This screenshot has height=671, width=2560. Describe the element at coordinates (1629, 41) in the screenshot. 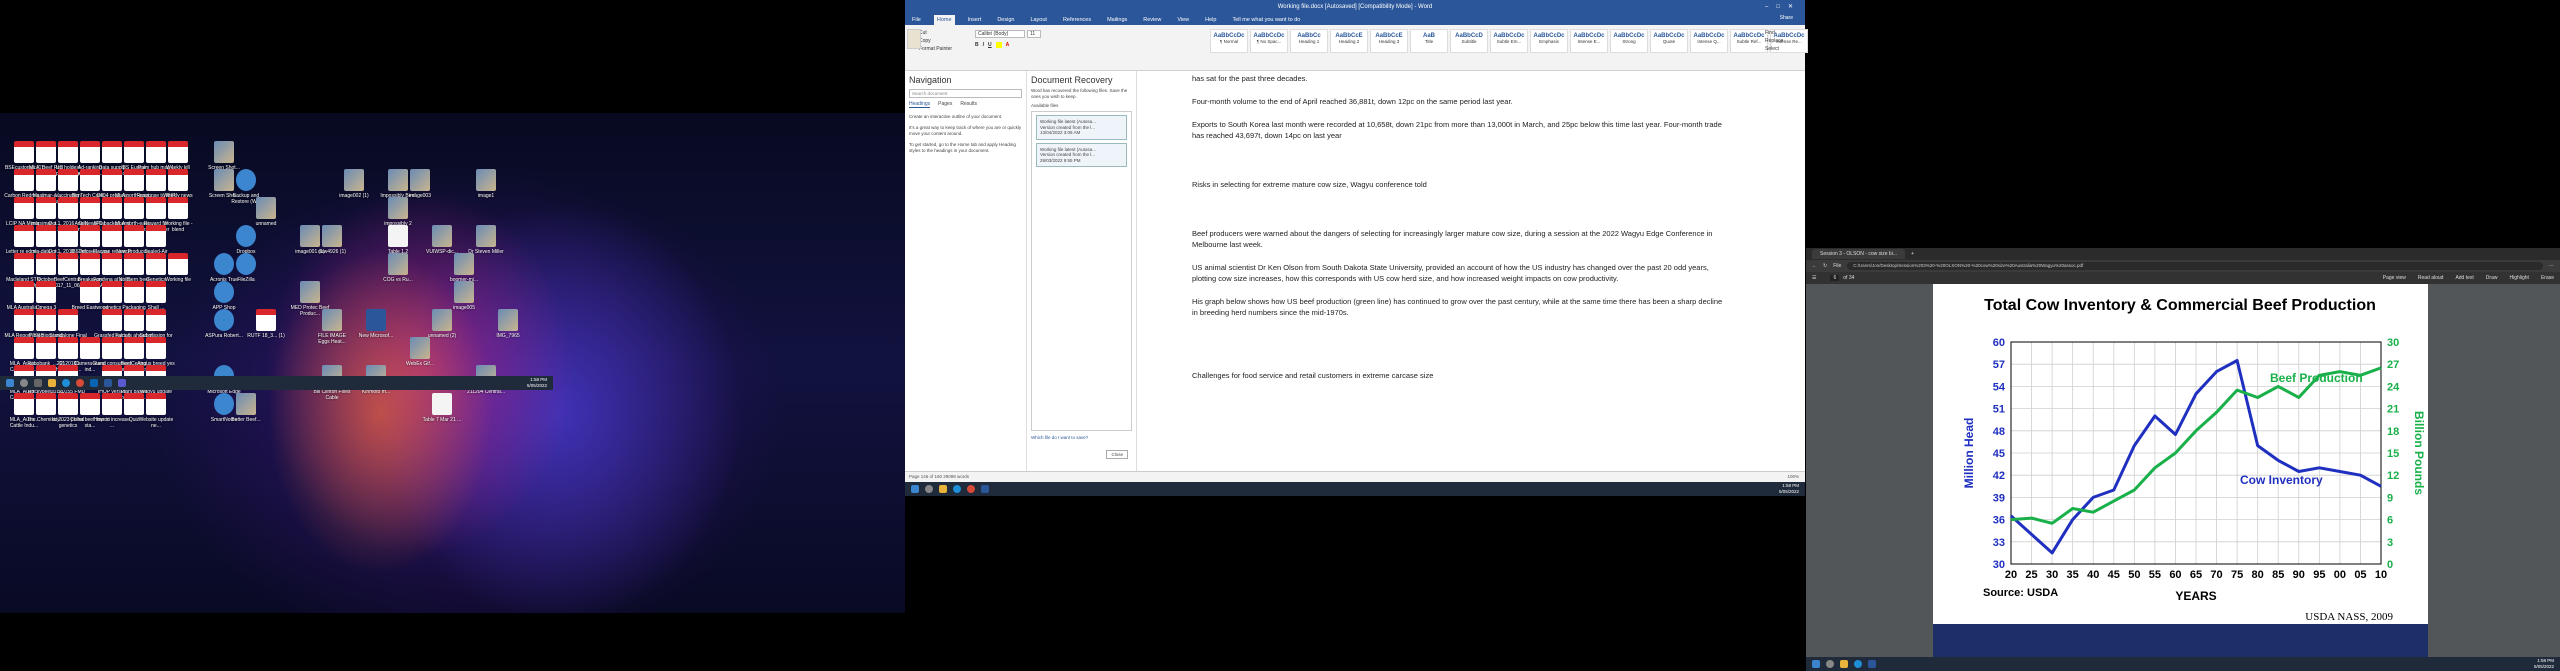

I see `style-gallery-item: AaBbCcDc Strong` at that location.